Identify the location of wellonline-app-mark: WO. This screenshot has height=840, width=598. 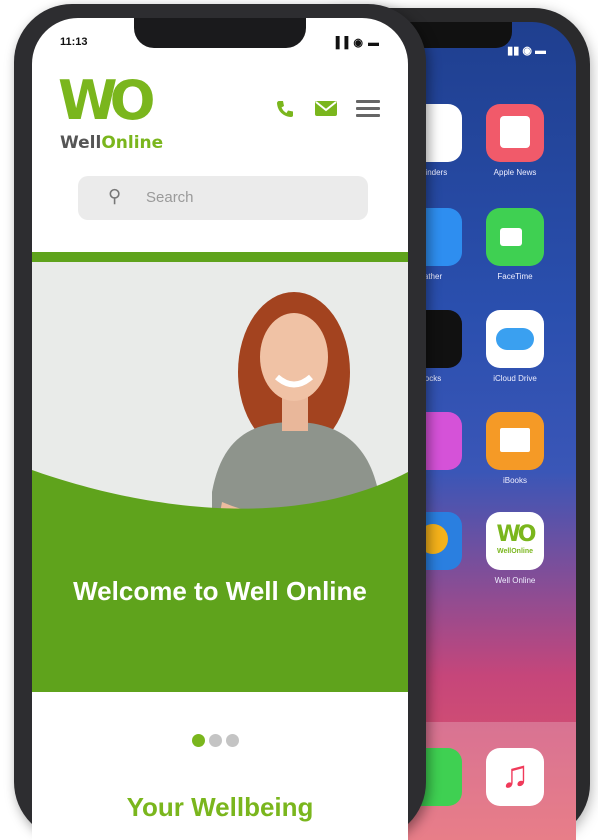
(516, 534).